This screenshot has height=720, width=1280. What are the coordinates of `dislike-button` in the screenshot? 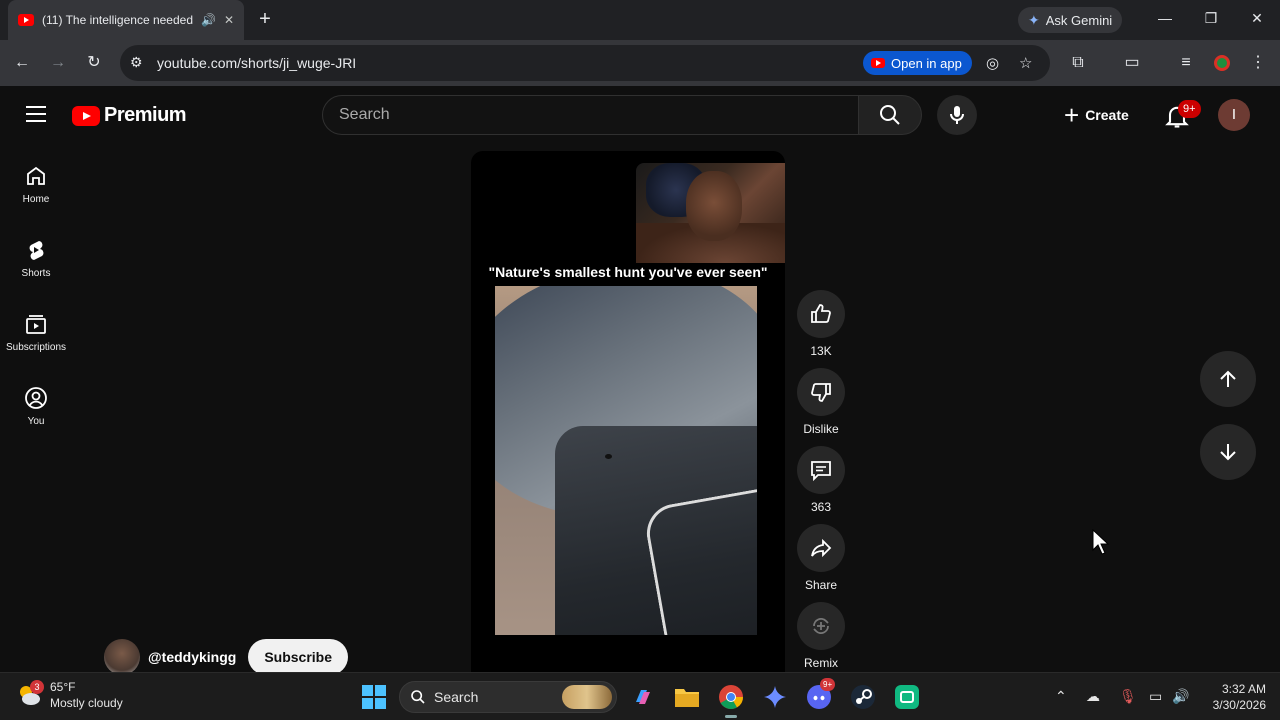 It's located at (821, 392).